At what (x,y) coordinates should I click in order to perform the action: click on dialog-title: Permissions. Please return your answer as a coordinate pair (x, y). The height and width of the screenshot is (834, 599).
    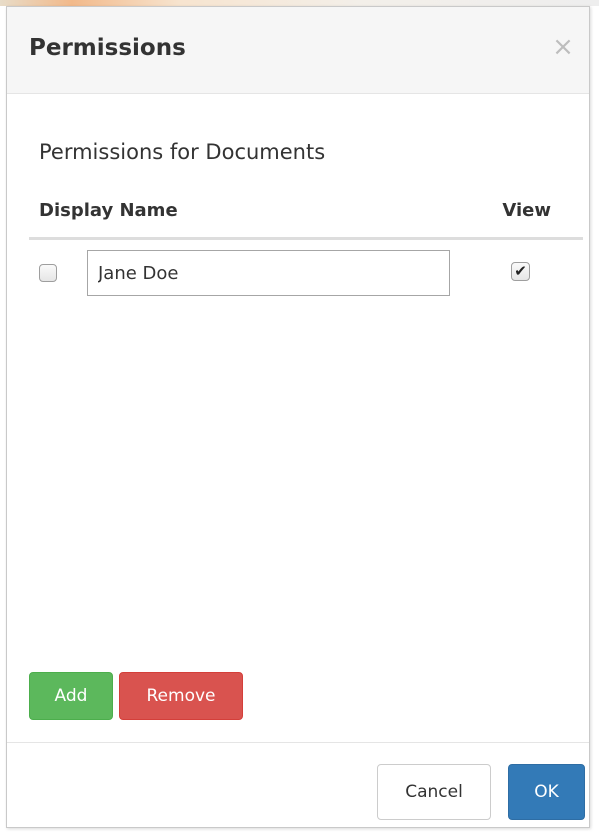
    Looking at the image, I should click on (107, 48).